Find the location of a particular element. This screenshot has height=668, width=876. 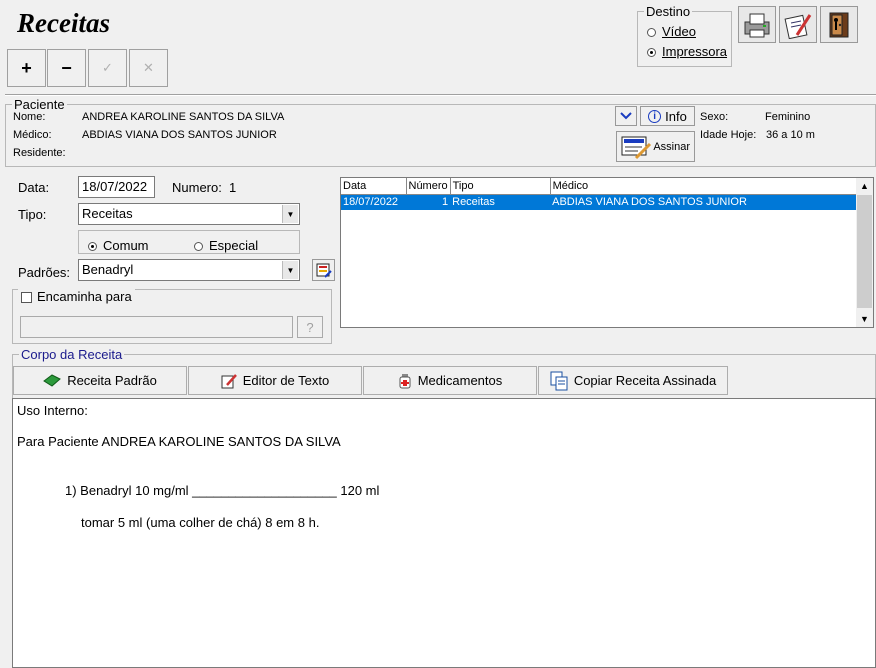

editor-texto-label: Editor de Texto is located at coordinates (286, 380).